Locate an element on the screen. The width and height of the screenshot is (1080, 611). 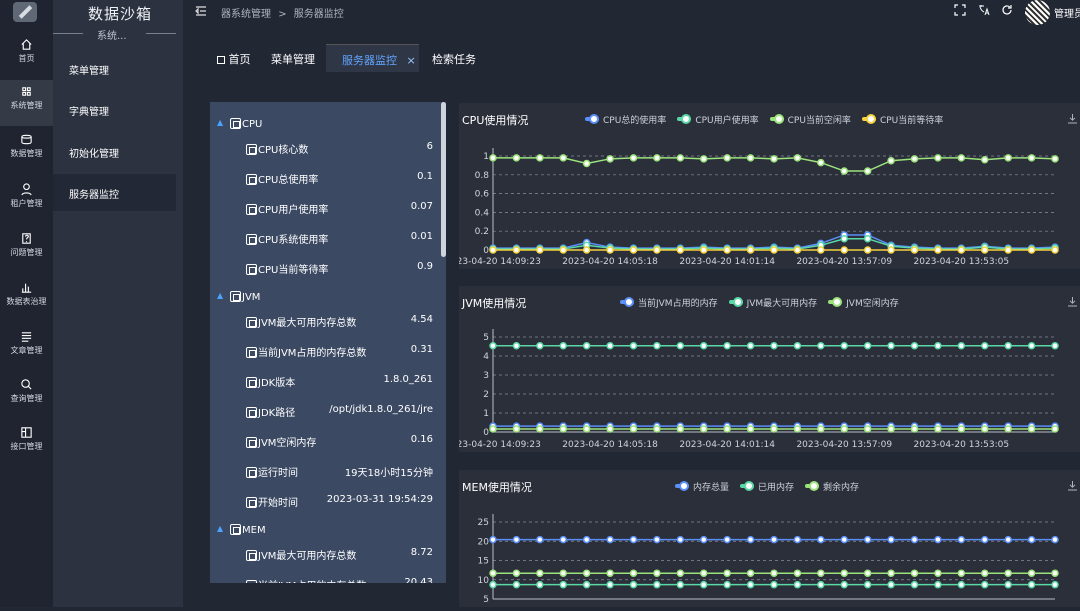
tree-item: 运行时间 19天18小时15分钟 is located at coordinates (325, 474).